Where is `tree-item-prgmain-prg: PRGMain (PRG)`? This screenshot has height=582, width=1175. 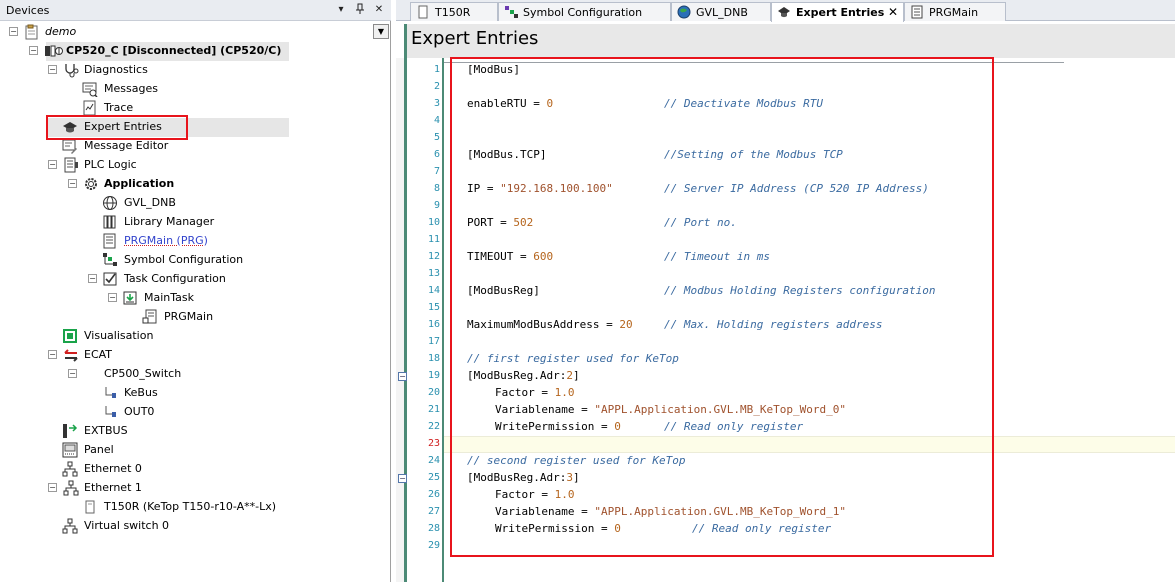 tree-item-prgmain-prg: PRGMain (PRG) is located at coordinates (185, 241).